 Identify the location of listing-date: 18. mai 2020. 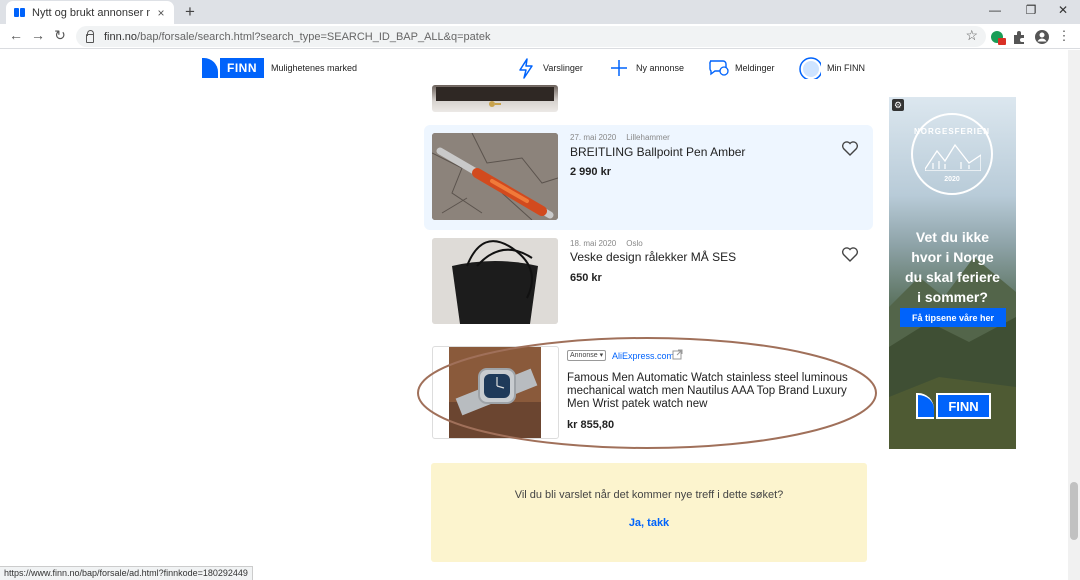
(593, 243).